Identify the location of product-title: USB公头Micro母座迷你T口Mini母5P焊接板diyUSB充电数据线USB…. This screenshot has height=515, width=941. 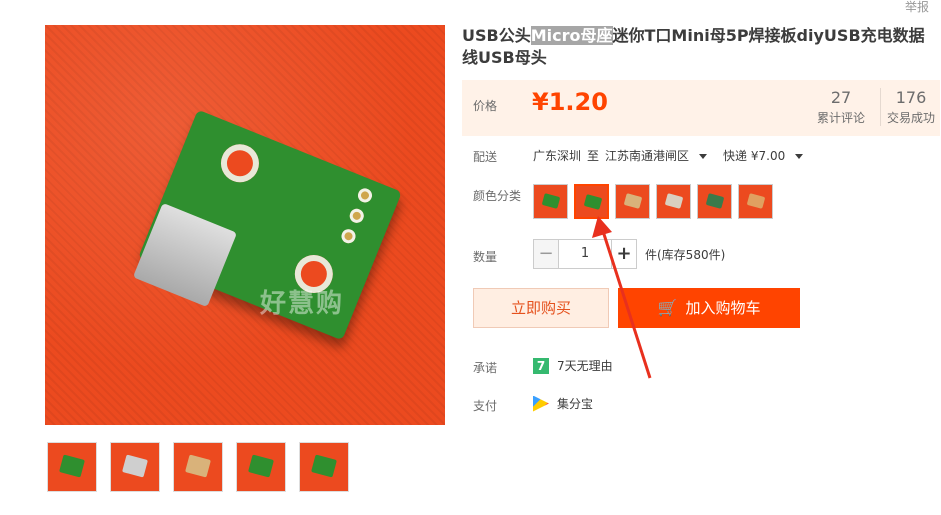
(693, 46).